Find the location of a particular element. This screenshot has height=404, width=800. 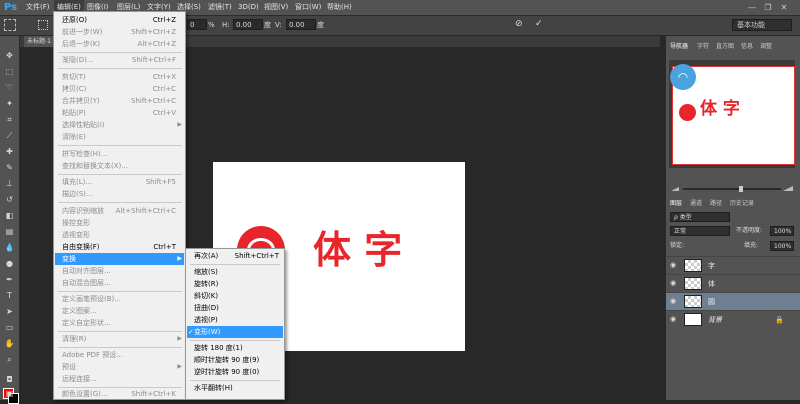

menu-item-copy: 拷贝(C) Ctrl+C is located at coordinates (119, 89).